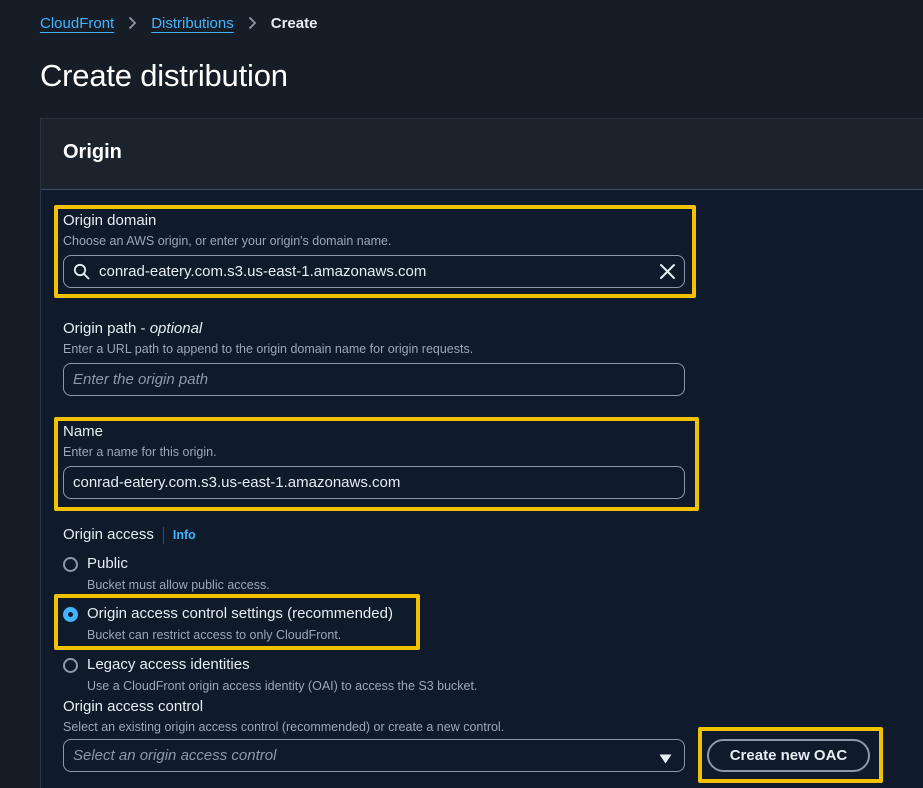  Describe the element at coordinates (175, 755) in the screenshot. I see `origin-access-control-placeholder: Select an origin access control` at that location.